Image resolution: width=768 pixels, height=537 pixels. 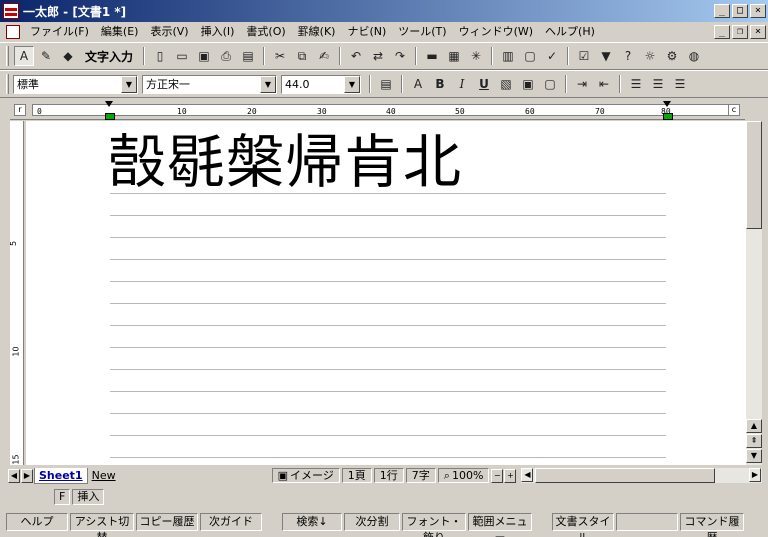 What do you see at coordinates (167, 522) in the screenshot?
I see `fkey-copy-history: コピー履歴` at bounding box center [167, 522].